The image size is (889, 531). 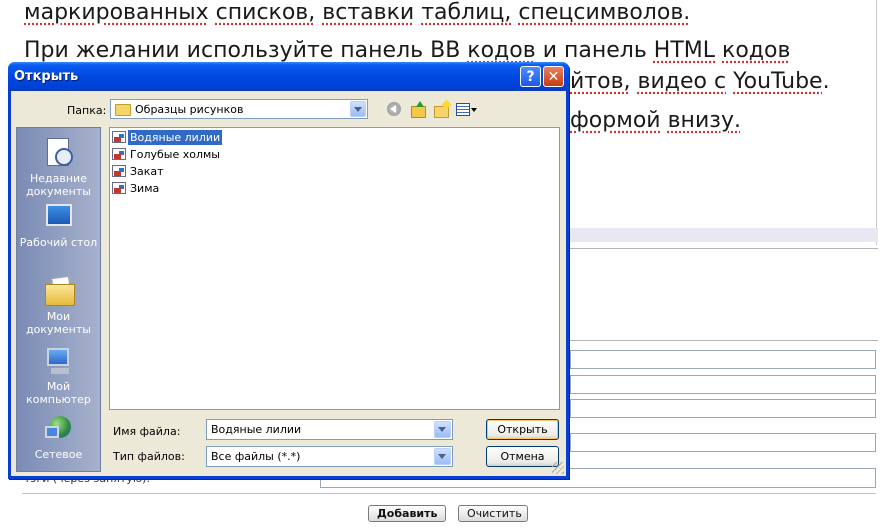 What do you see at coordinates (256, 429) in the screenshot?
I see `file-name-value: Водяные лилии` at bounding box center [256, 429].